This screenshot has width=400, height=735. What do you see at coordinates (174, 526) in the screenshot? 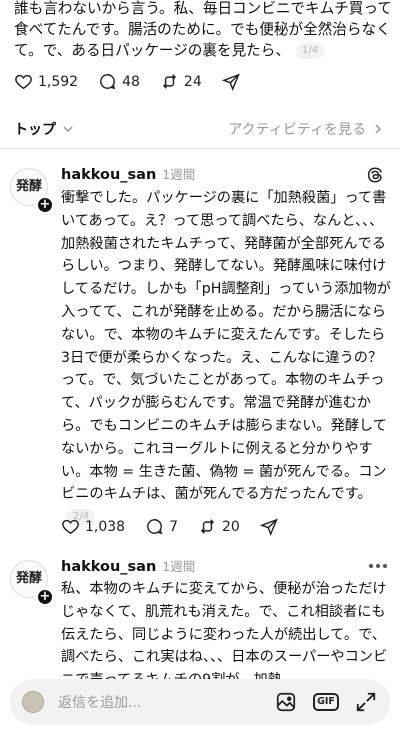
I see `comment-count: 7` at bounding box center [174, 526].